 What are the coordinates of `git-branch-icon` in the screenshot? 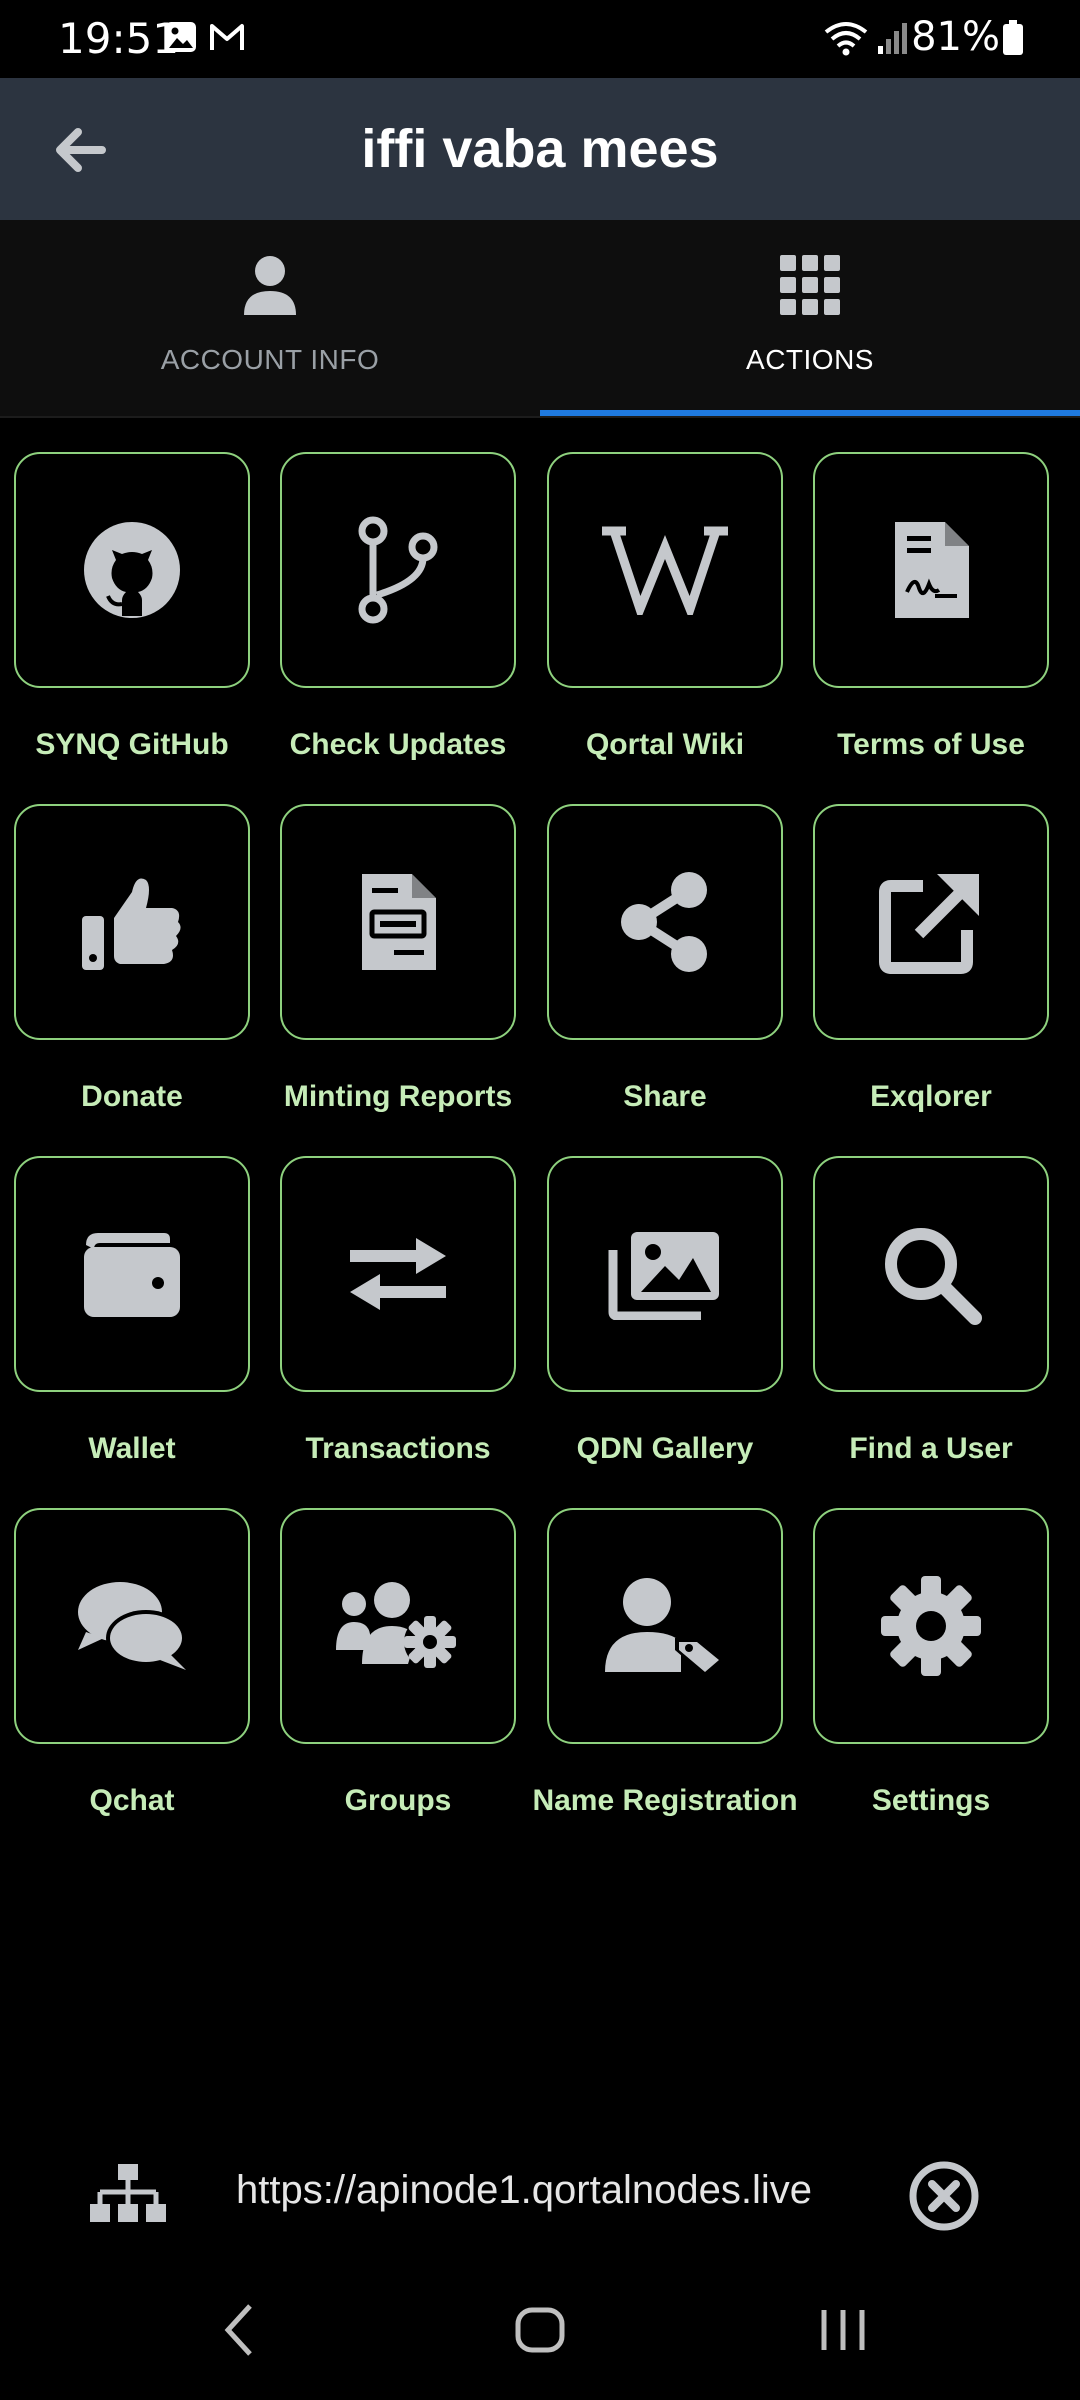 It's located at (398, 570).